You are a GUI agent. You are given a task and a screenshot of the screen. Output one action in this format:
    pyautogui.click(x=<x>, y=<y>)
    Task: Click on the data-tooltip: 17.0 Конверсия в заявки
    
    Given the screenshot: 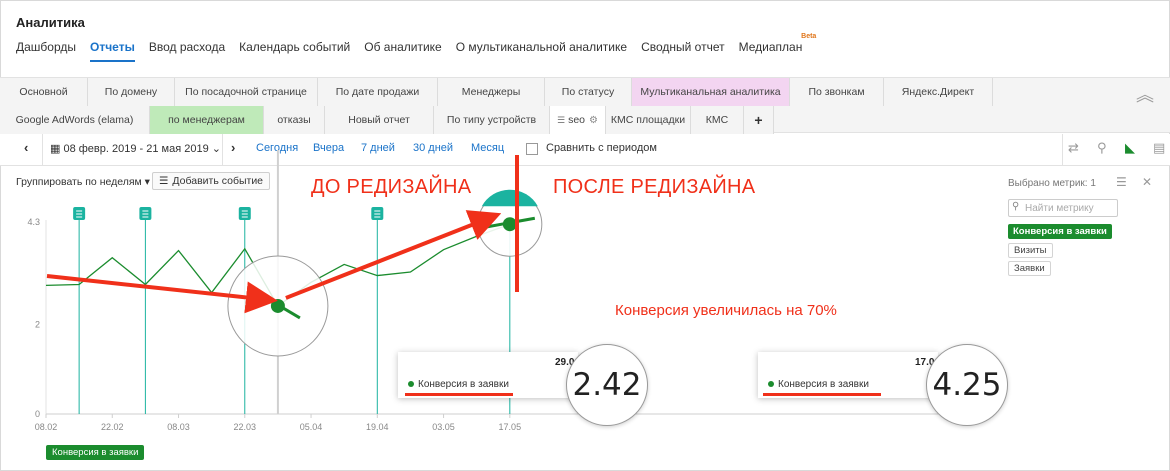 What is the action you would take?
    pyautogui.click(x=848, y=375)
    